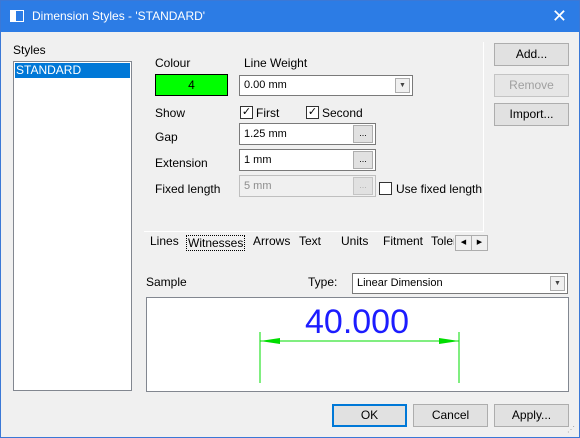 The width and height of the screenshot is (580, 438). I want to click on close-icon: ✕, so click(559, 16).